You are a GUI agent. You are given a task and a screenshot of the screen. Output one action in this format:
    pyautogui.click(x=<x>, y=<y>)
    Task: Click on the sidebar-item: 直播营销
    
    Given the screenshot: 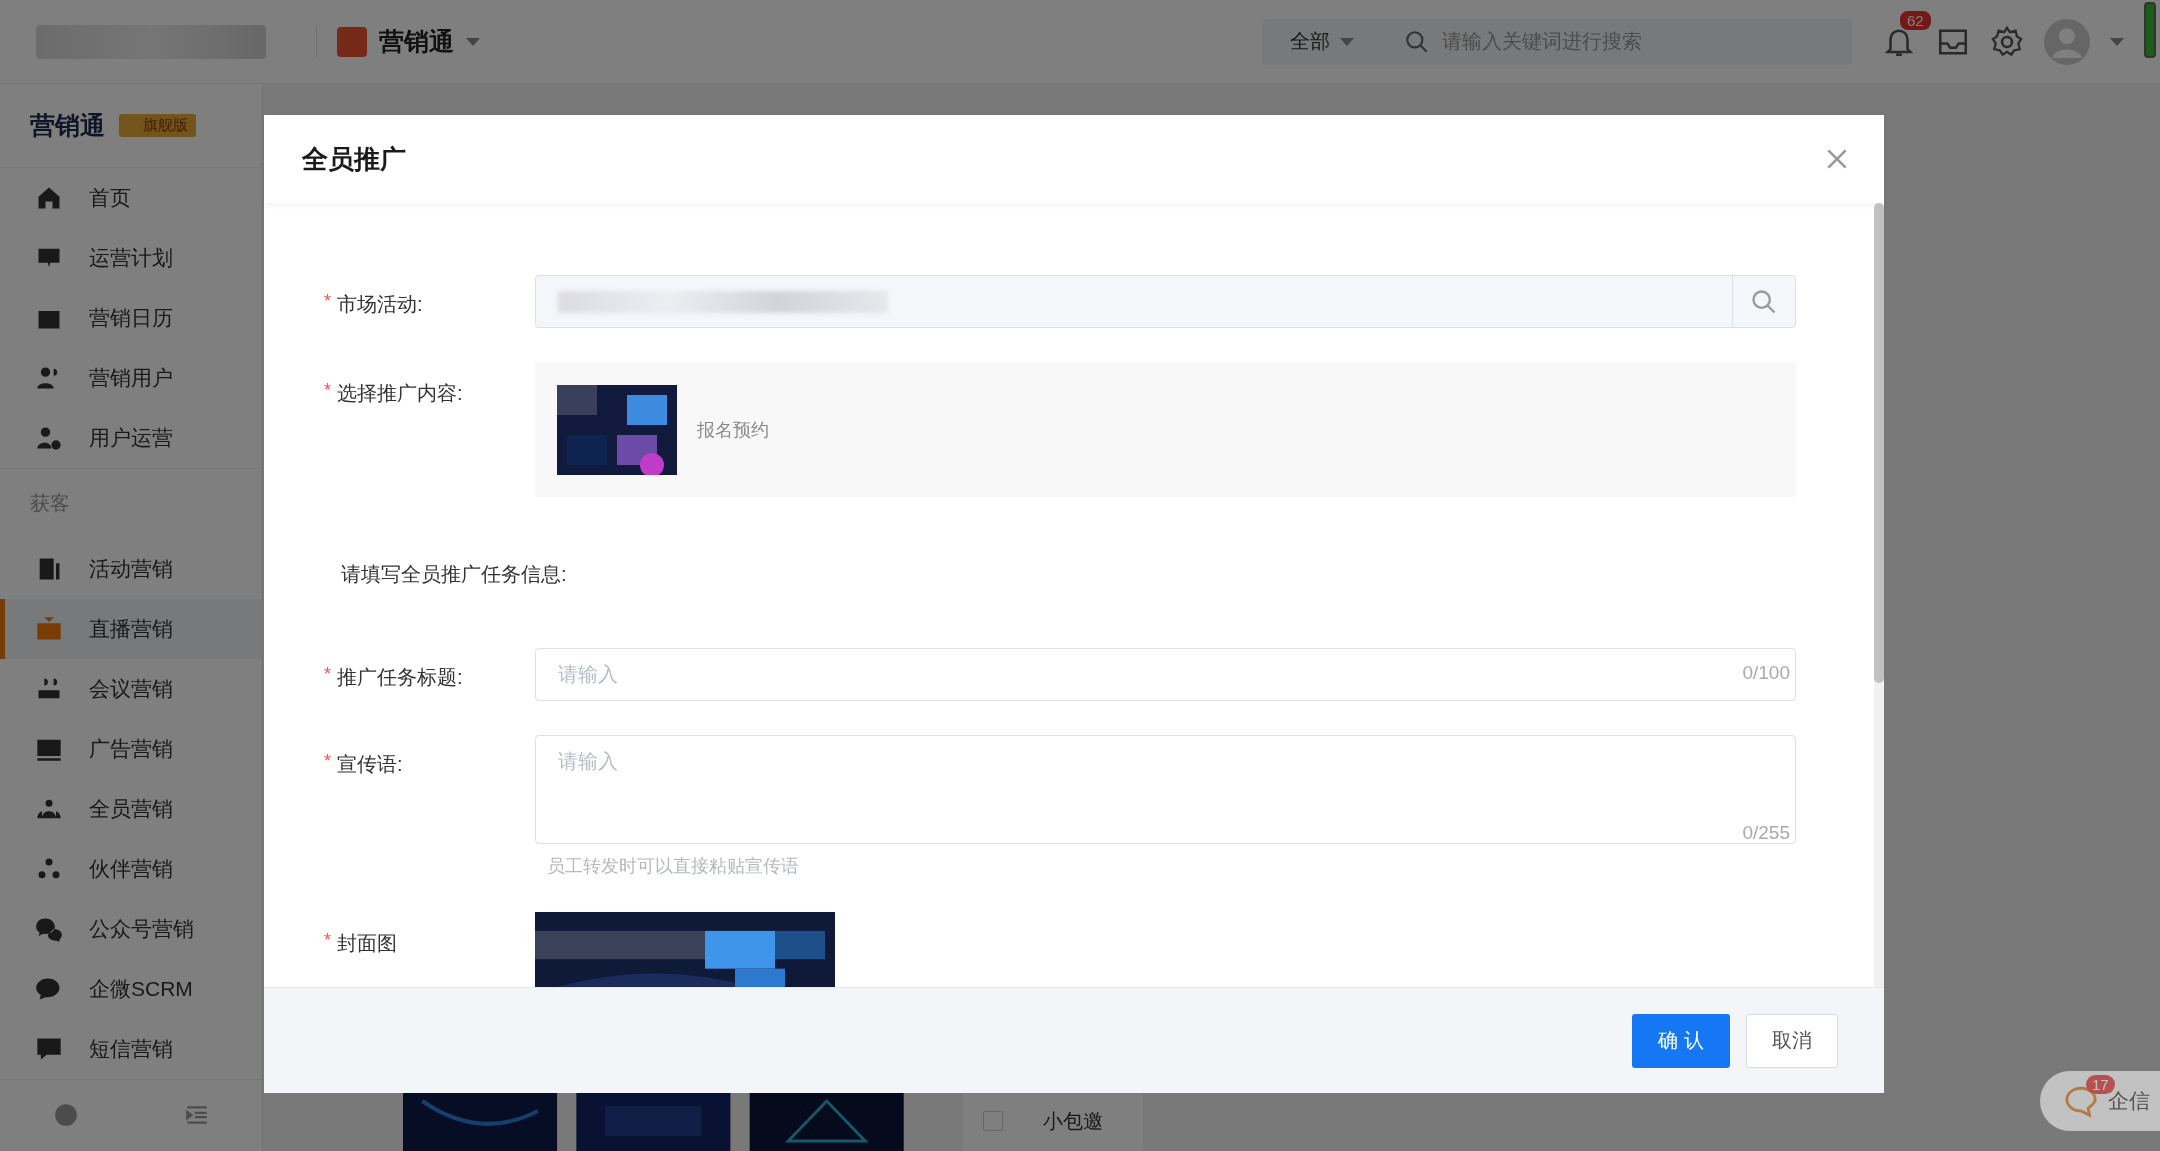 What is the action you would take?
    pyautogui.click(x=131, y=628)
    